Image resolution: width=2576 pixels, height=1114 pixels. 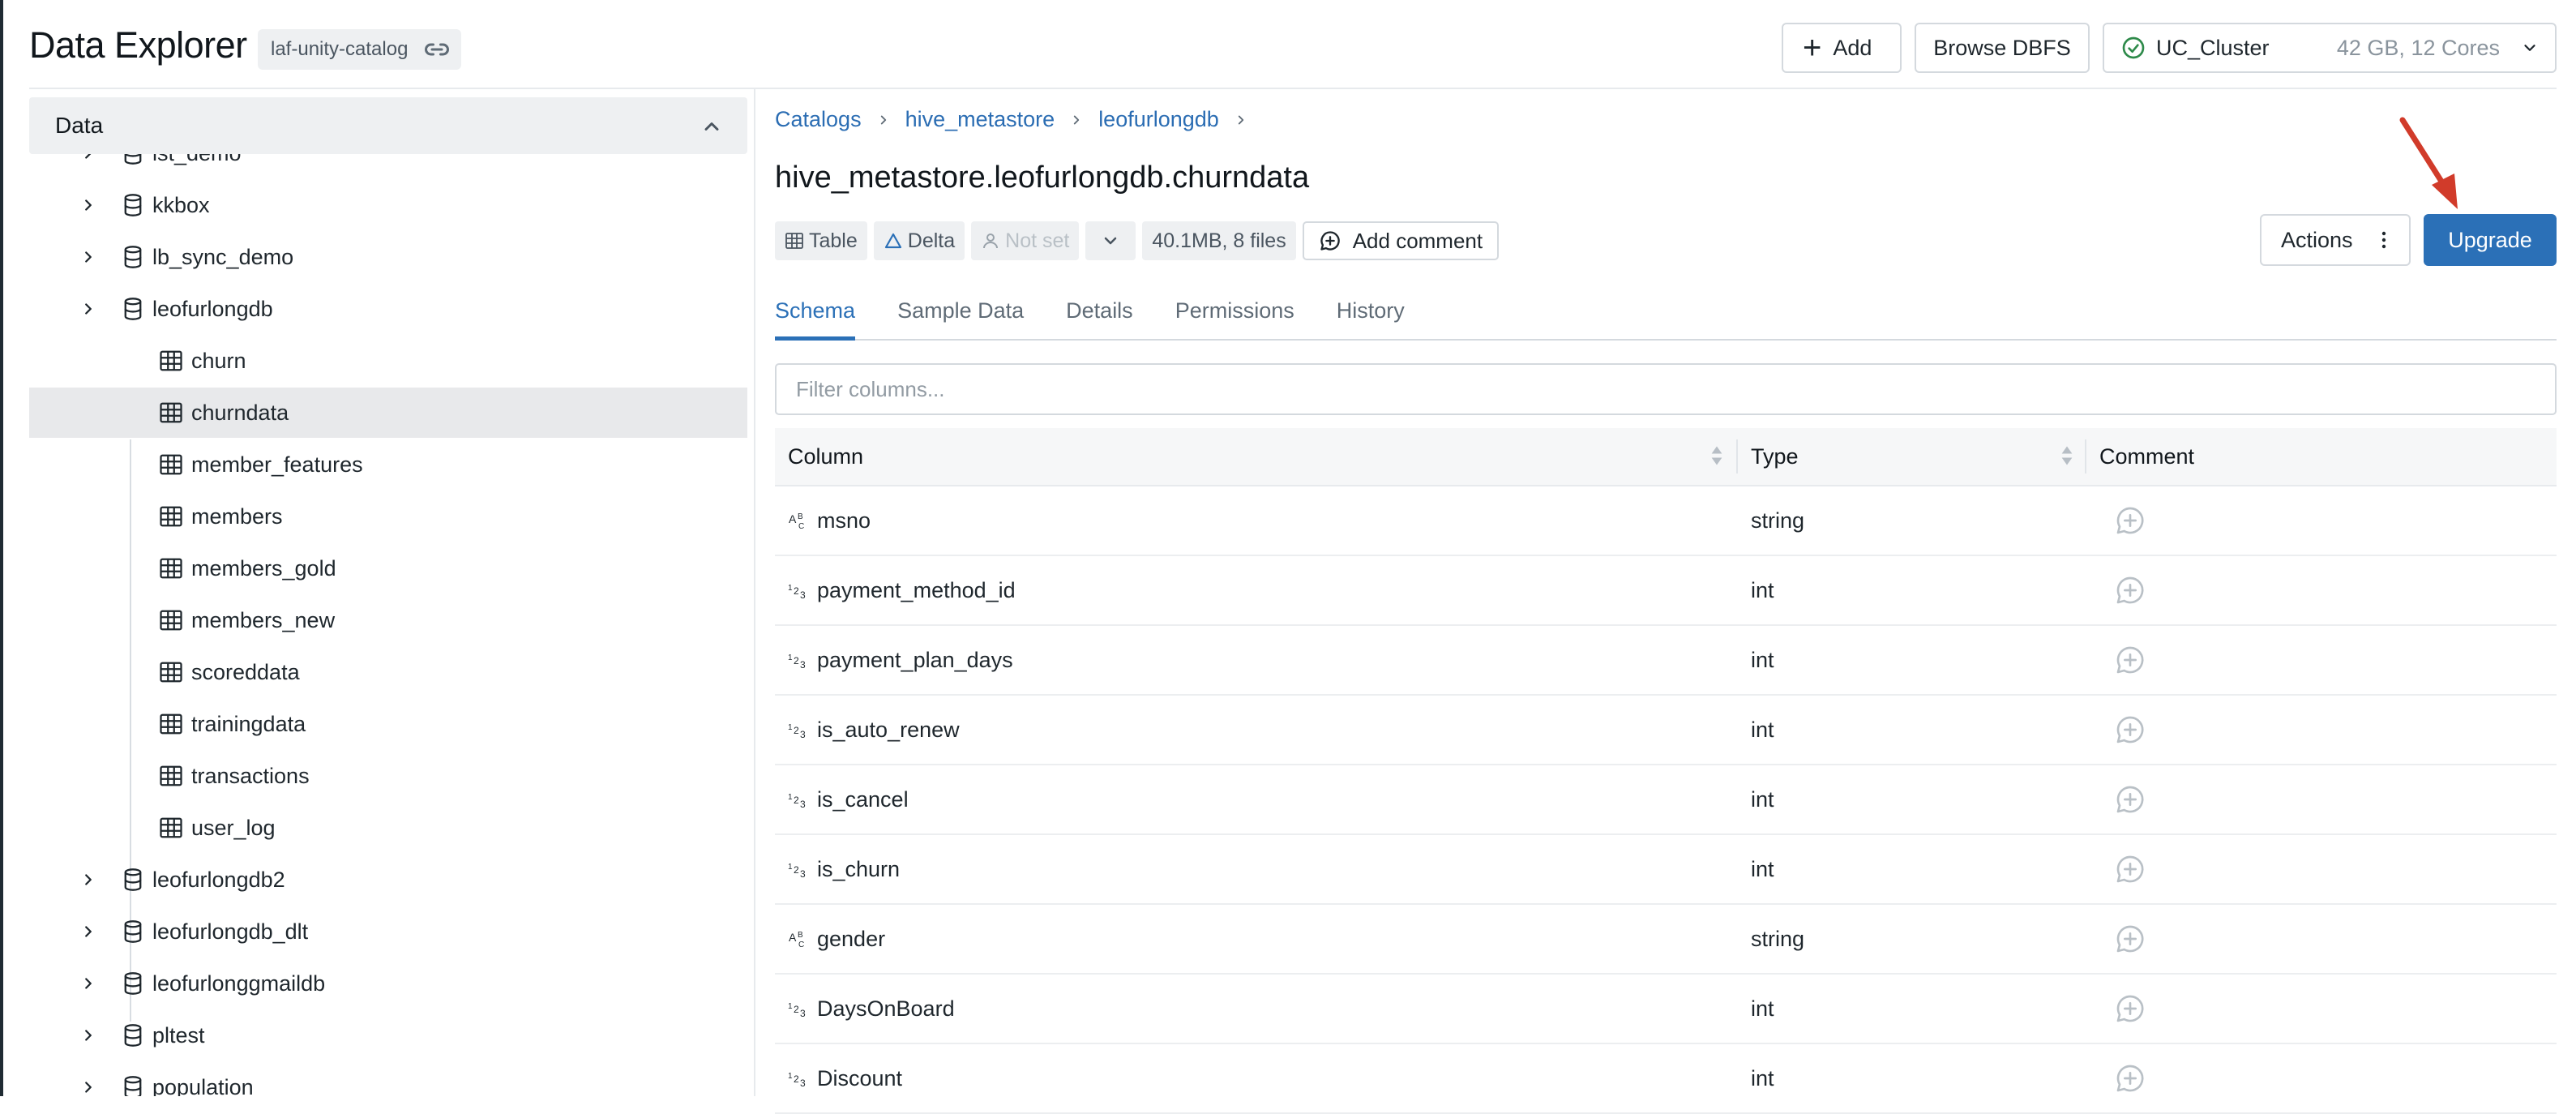 I want to click on upgrade-button: Upgrade, so click(x=2490, y=240).